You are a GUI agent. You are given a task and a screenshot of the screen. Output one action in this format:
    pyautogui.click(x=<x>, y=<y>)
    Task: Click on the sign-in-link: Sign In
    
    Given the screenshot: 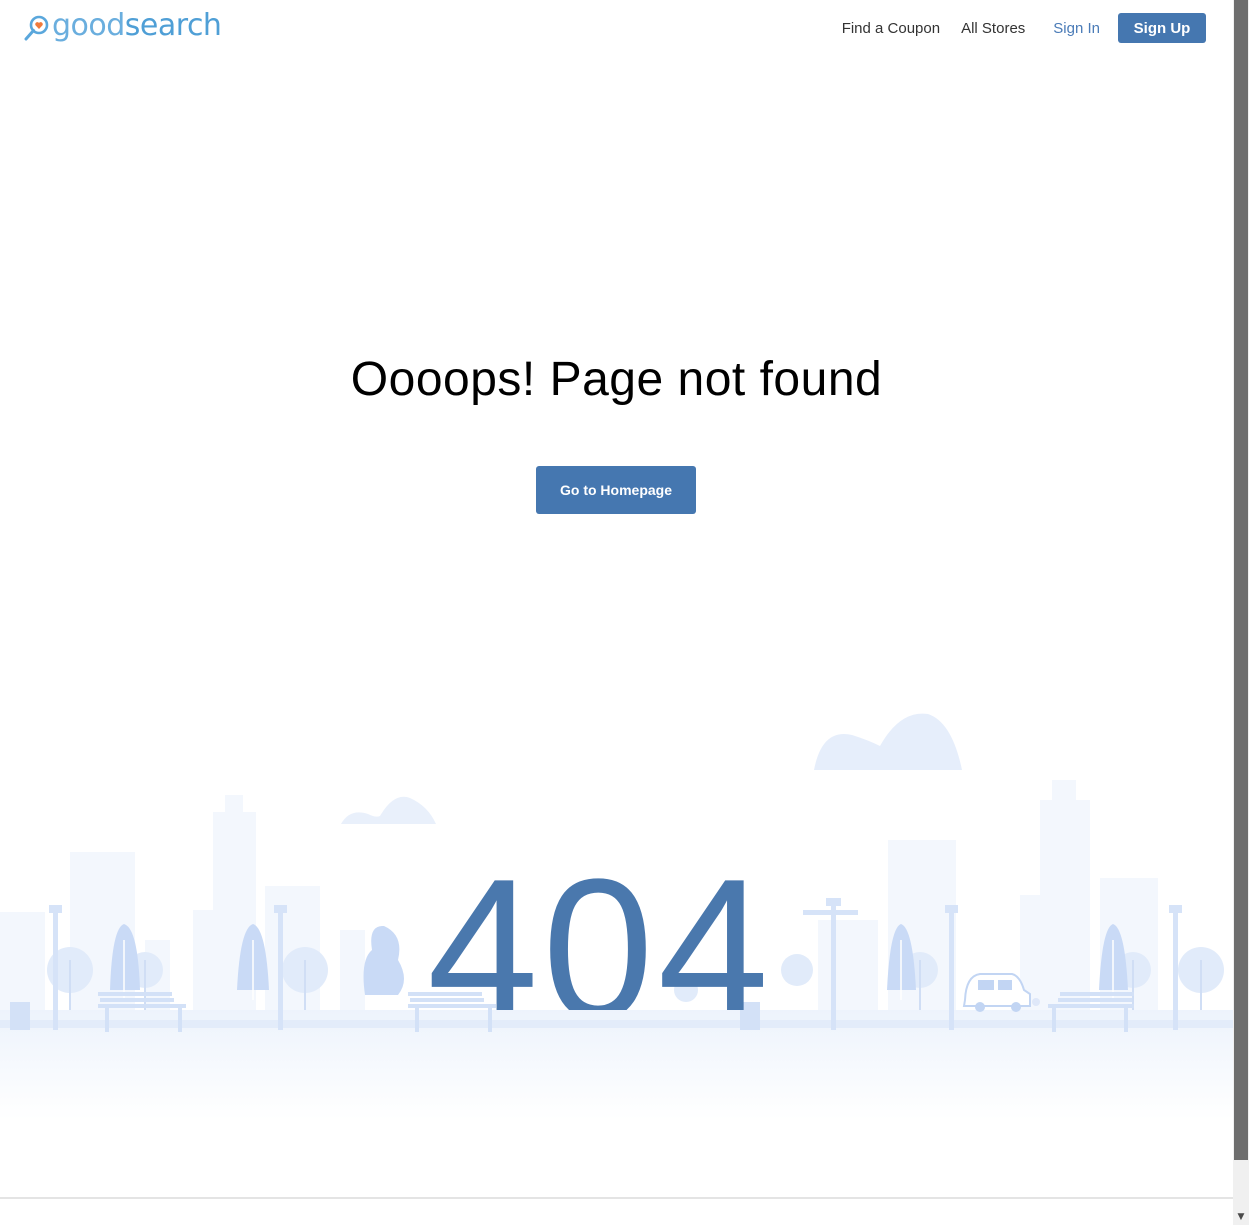 What is the action you would take?
    pyautogui.click(x=1076, y=28)
    